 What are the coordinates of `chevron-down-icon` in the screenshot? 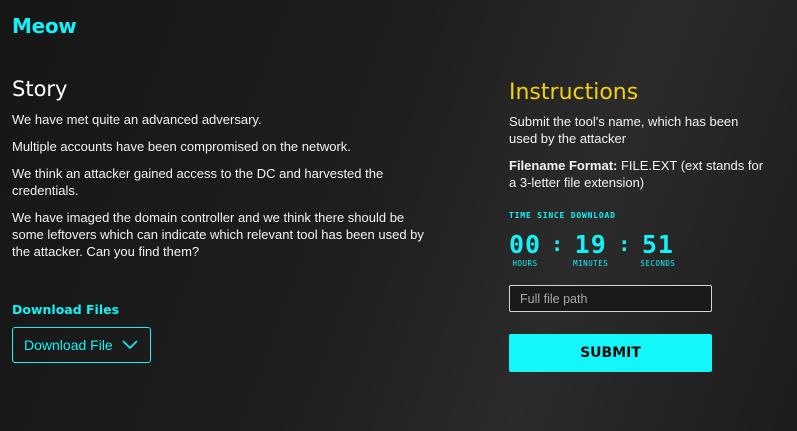 It's located at (130, 344).